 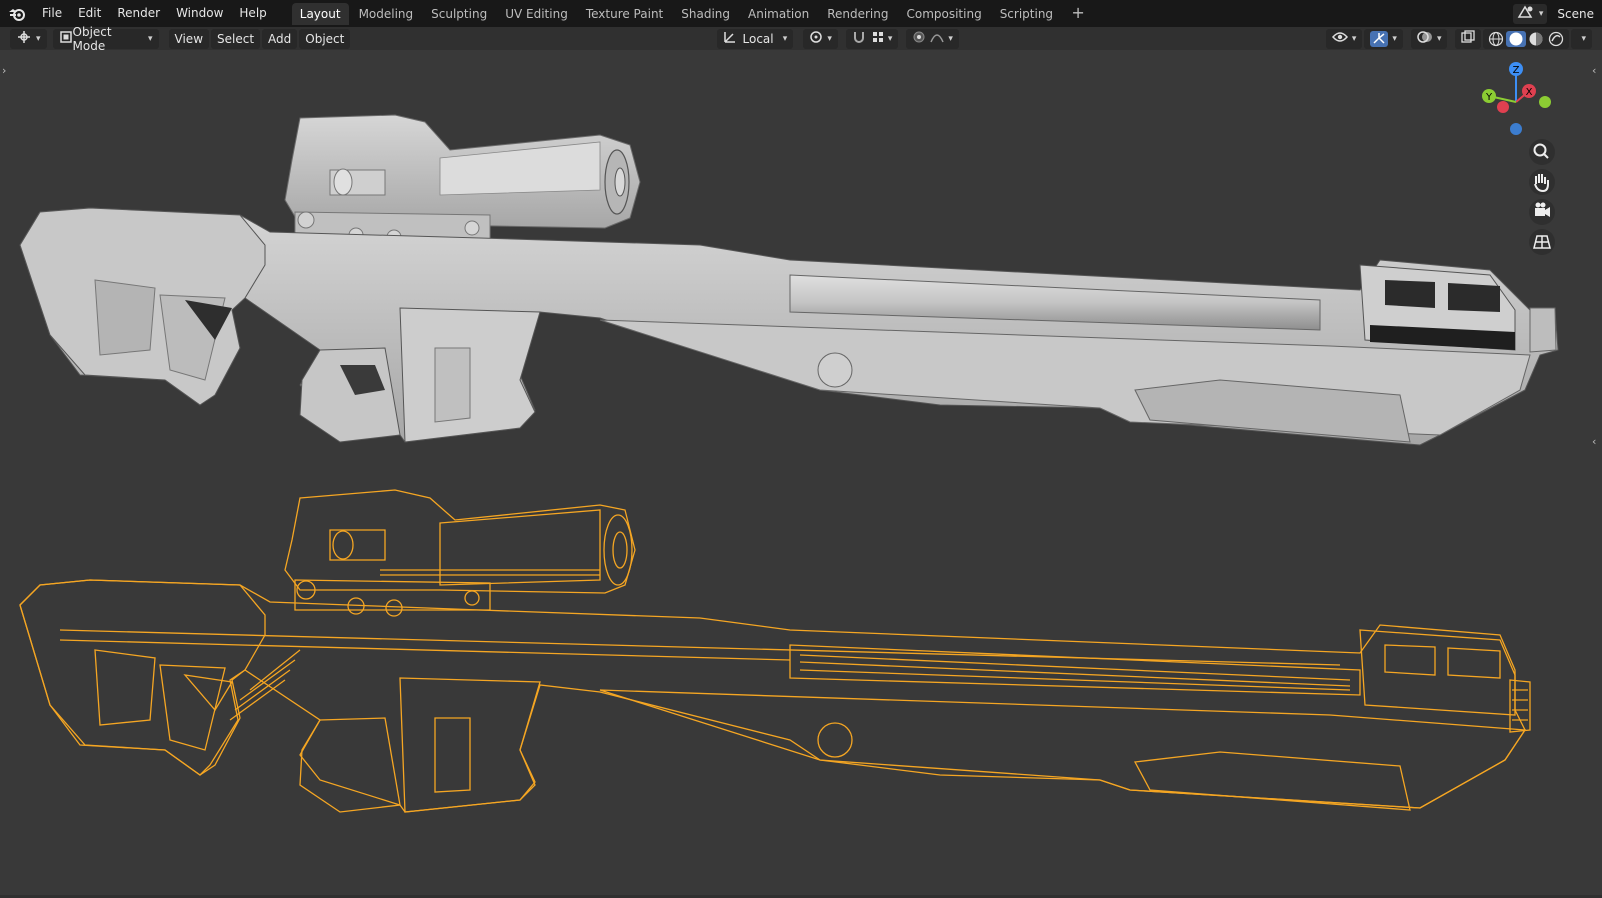 I want to click on overlays-icon, so click(x=1425, y=38).